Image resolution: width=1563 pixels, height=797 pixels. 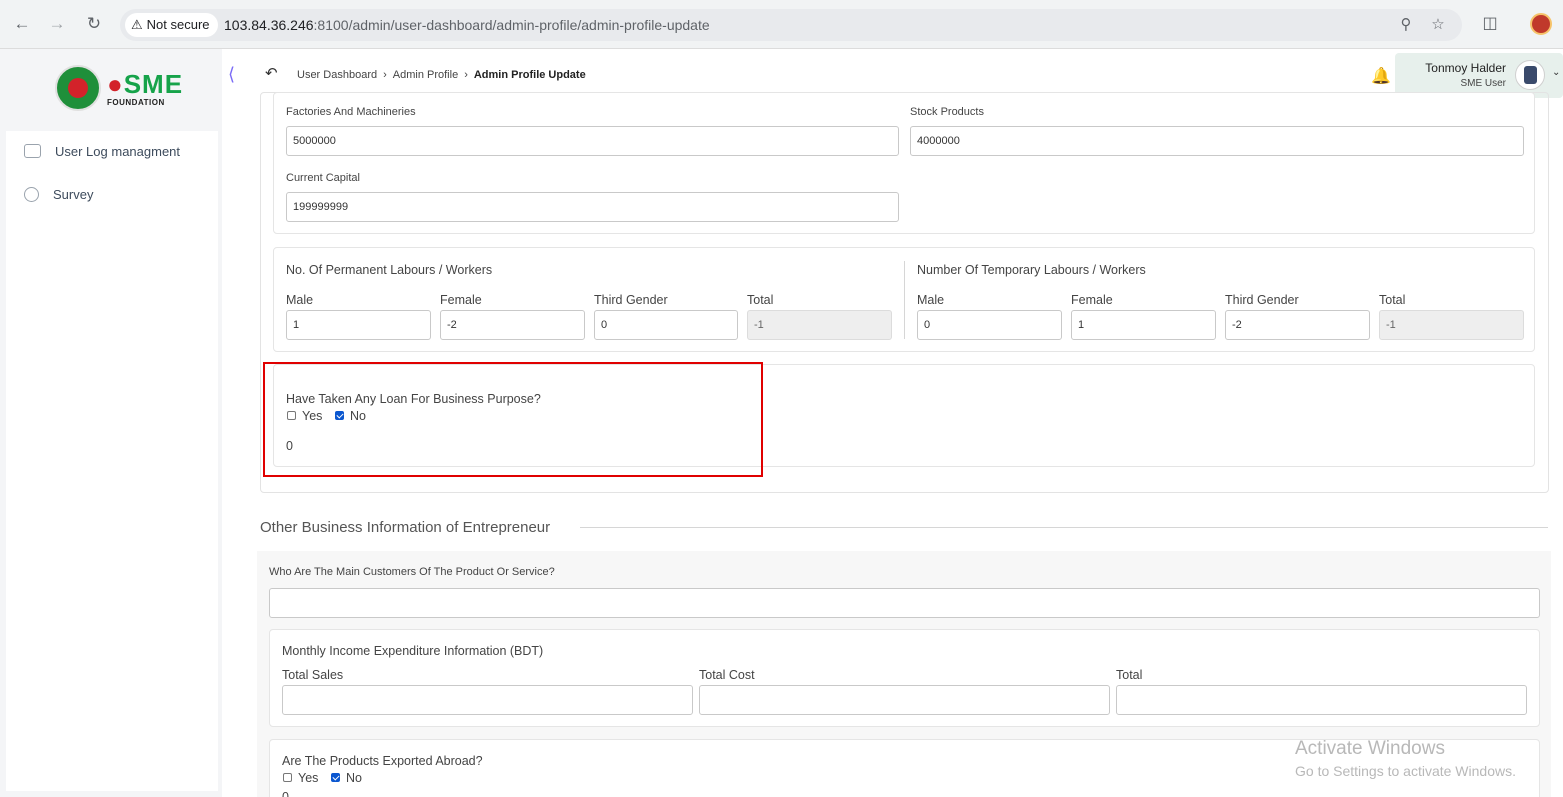 I want to click on log-icon, so click(x=32, y=151).